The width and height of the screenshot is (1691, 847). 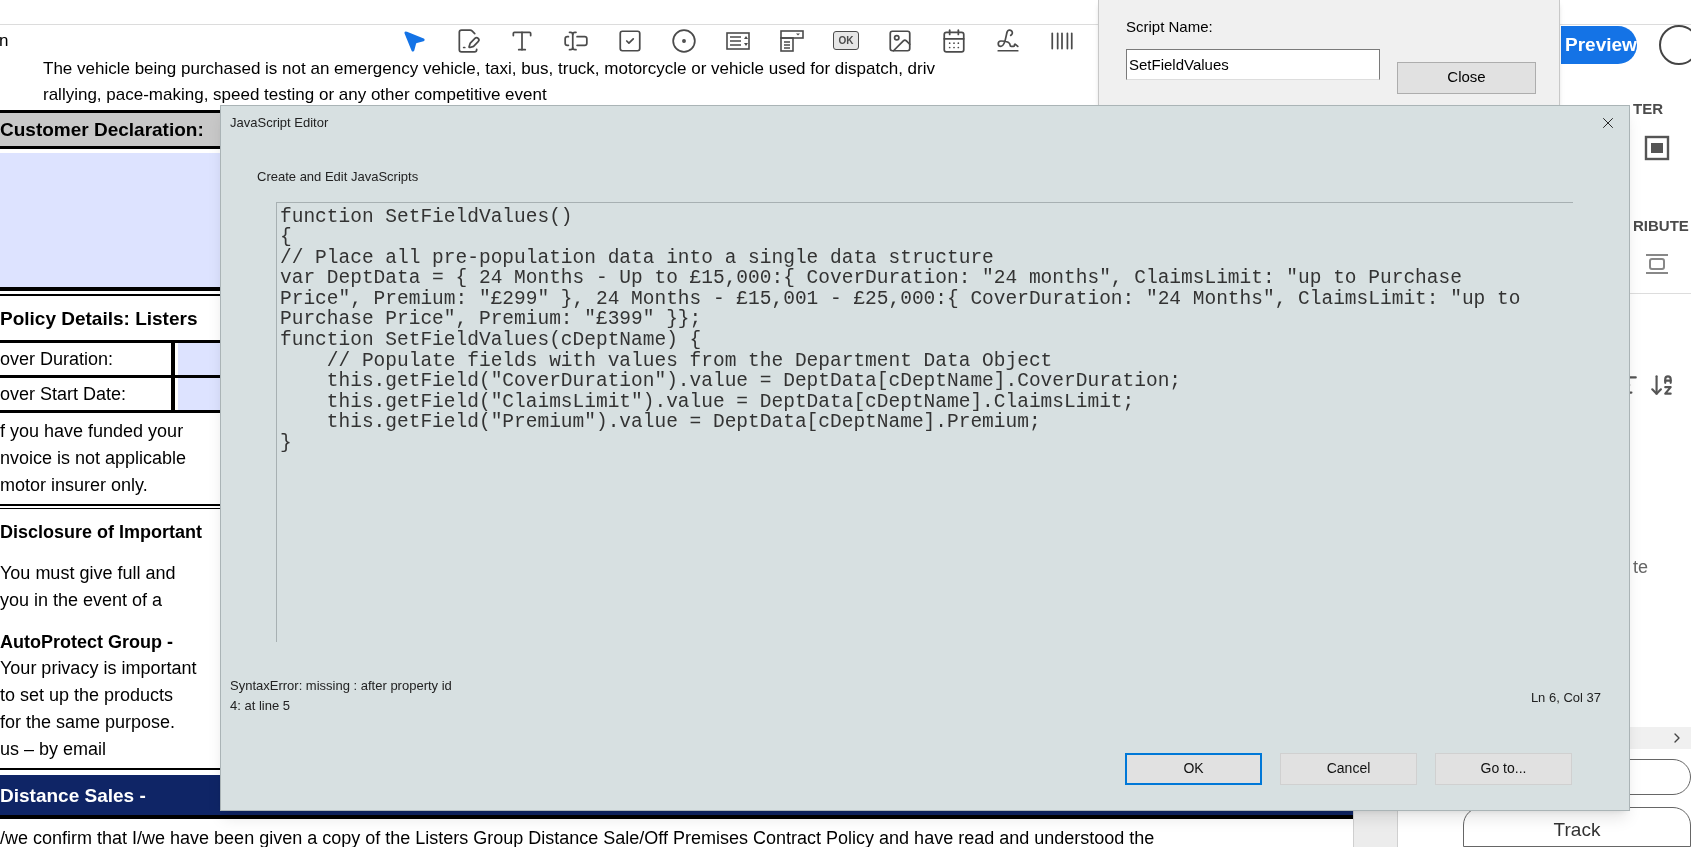 What do you see at coordinates (286, 443) in the screenshot?
I see `code-line: }` at bounding box center [286, 443].